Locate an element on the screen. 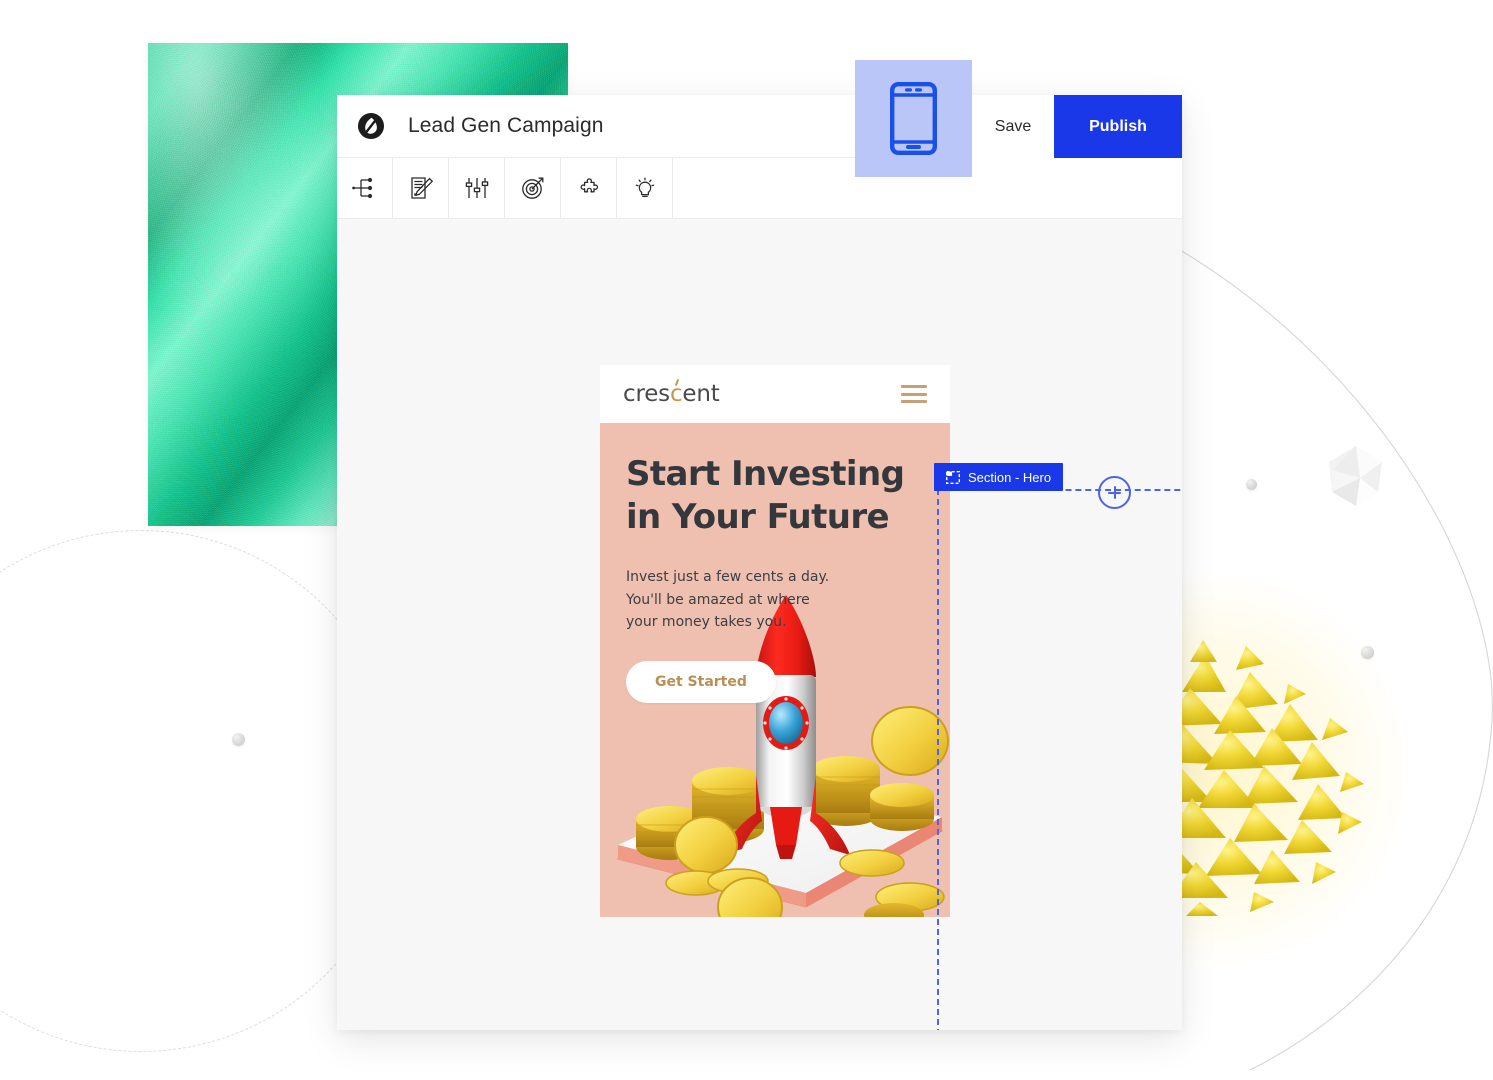 Image resolution: width=1493 pixels, height=1080 pixels. site-logo-prefix: cres is located at coordinates (646, 394).